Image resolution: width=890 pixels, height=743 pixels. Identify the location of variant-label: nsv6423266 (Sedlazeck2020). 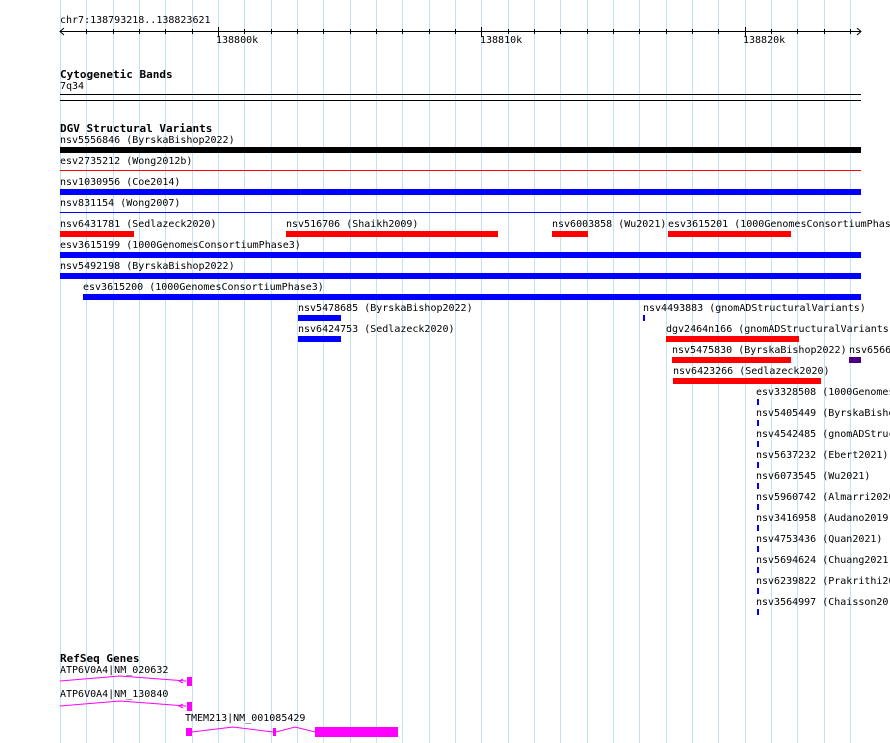
(751, 371).